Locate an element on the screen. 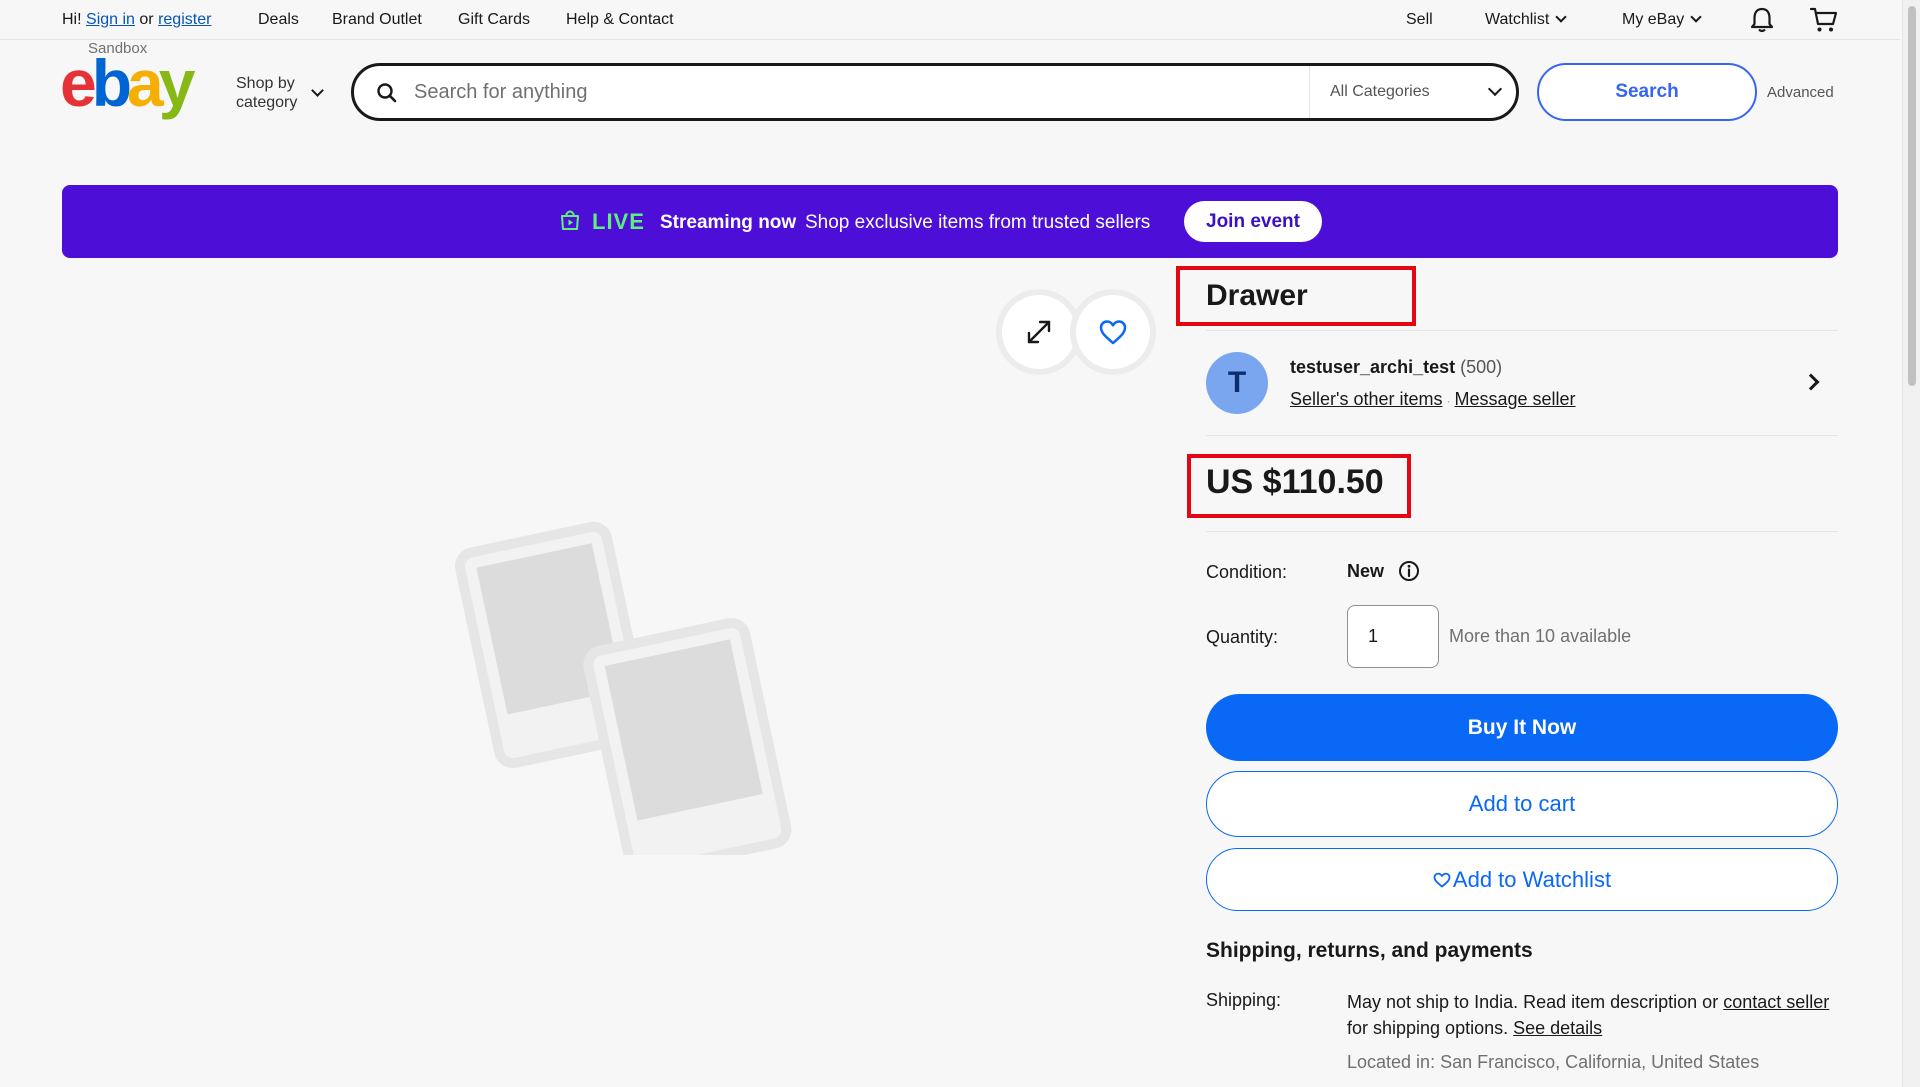 This screenshot has width=1920, height=1087. add-to-watchlist-button: Add to Watchlist is located at coordinates (1522, 879).